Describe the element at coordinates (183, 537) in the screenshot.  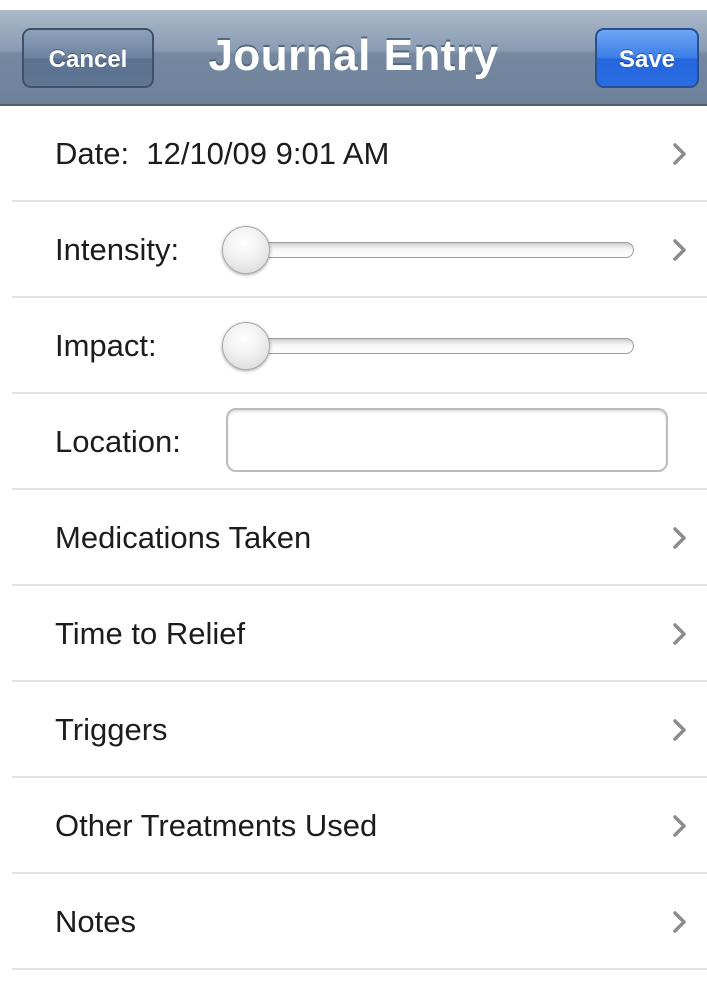
I see `medications-taken-label: Medications Taken` at that location.